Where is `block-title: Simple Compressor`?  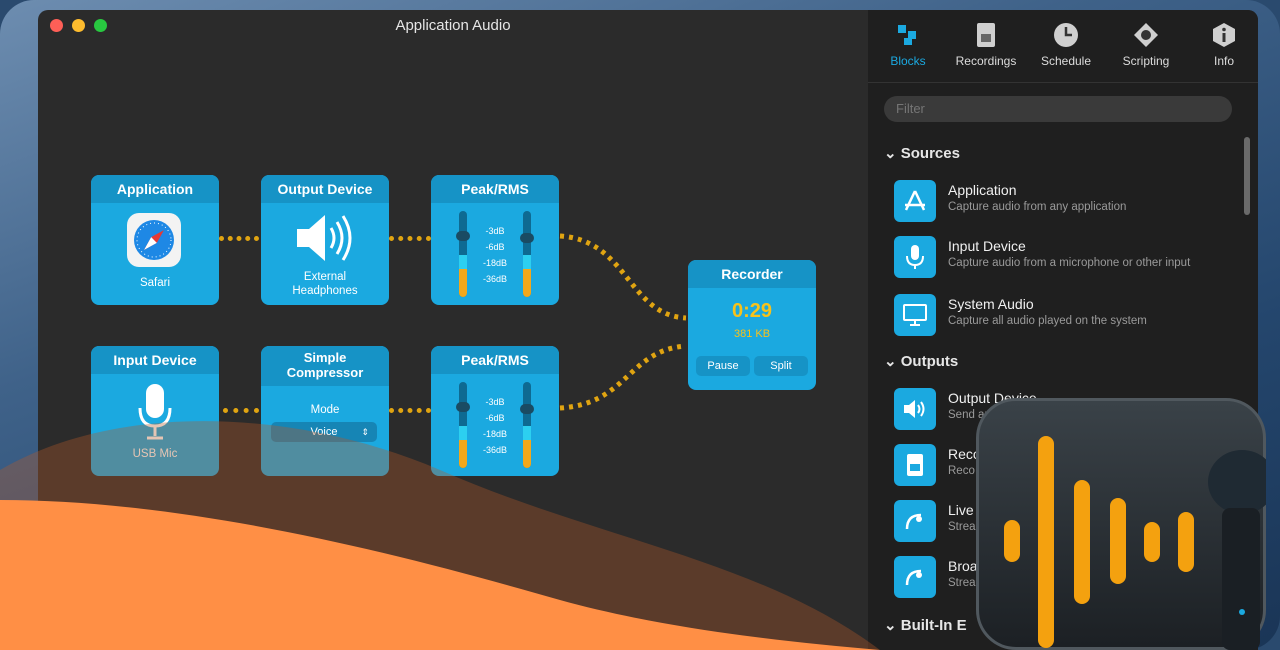 block-title: Simple Compressor is located at coordinates (325, 366).